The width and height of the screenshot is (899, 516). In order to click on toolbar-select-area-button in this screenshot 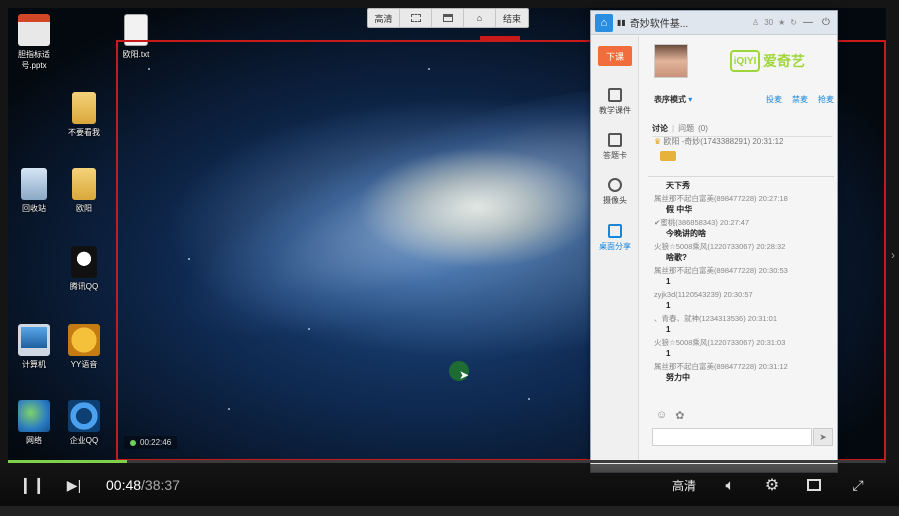, I will do `click(416, 18)`.